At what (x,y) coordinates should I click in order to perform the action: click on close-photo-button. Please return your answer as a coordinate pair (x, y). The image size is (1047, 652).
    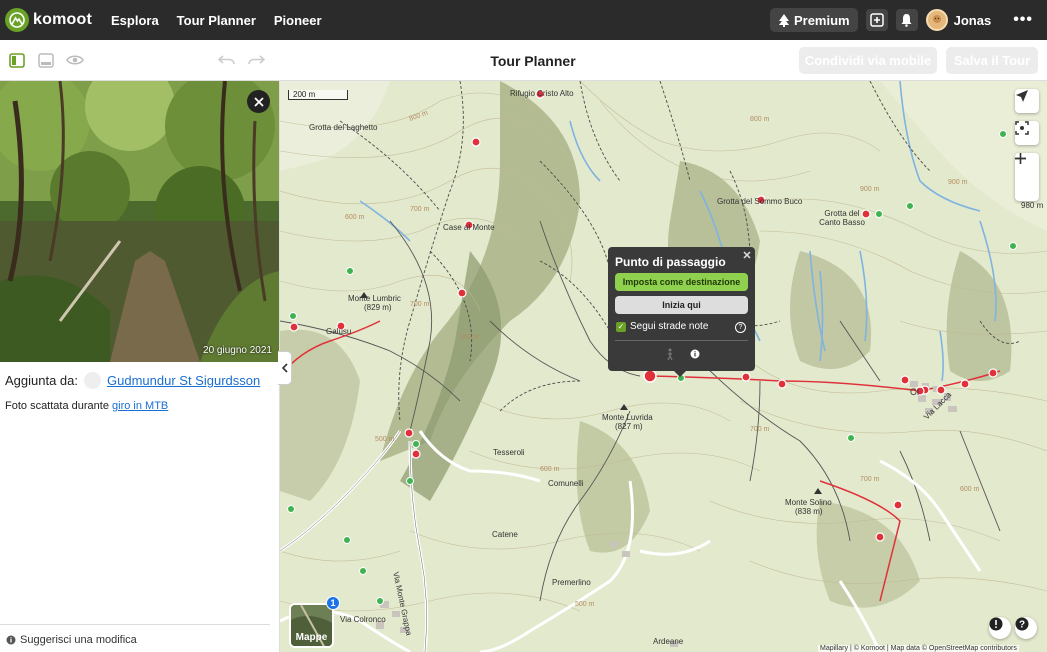
    Looking at the image, I should click on (258, 101).